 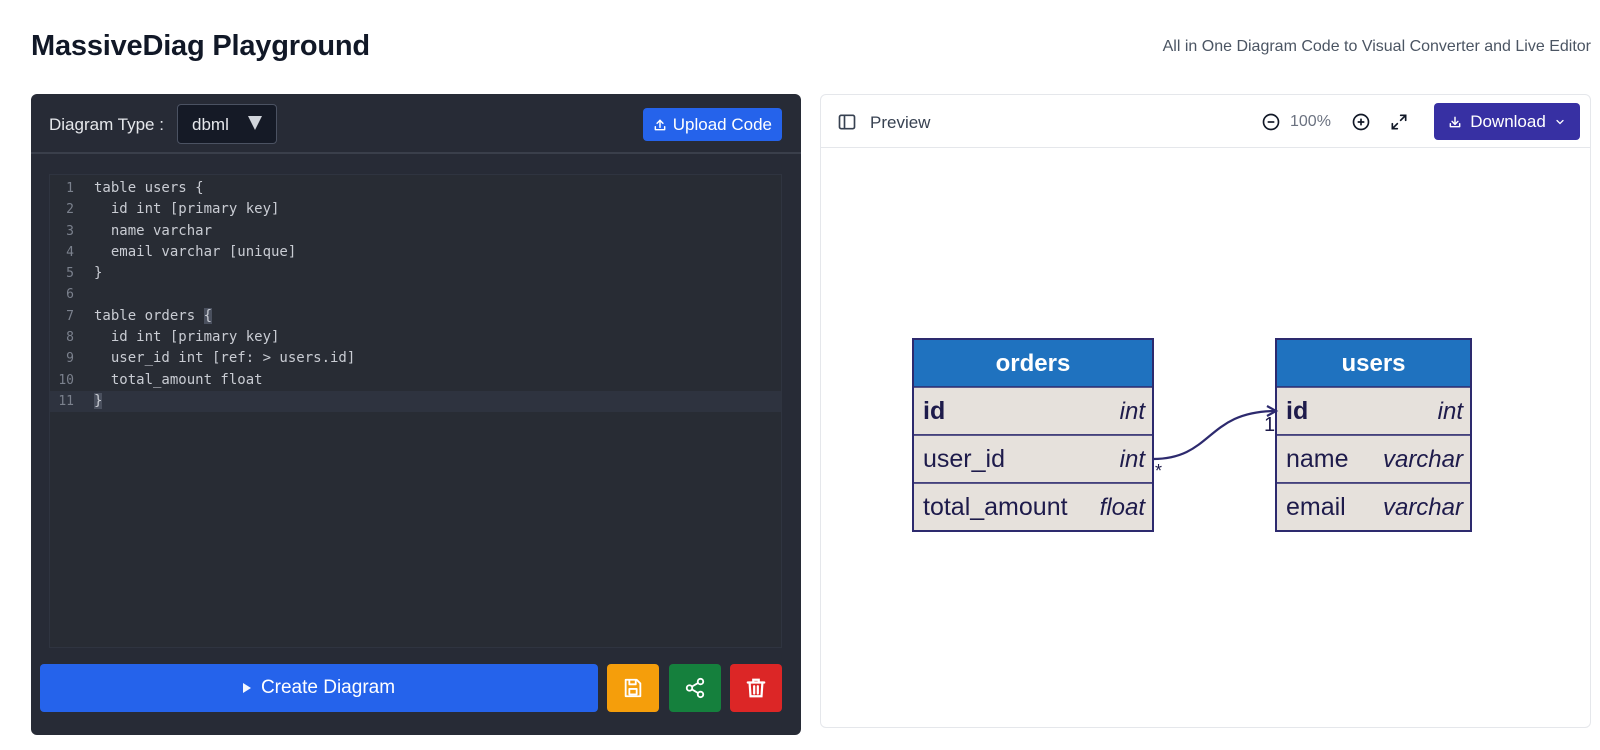 I want to click on code-text: email varchar [unique], so click(x=195, y=251).